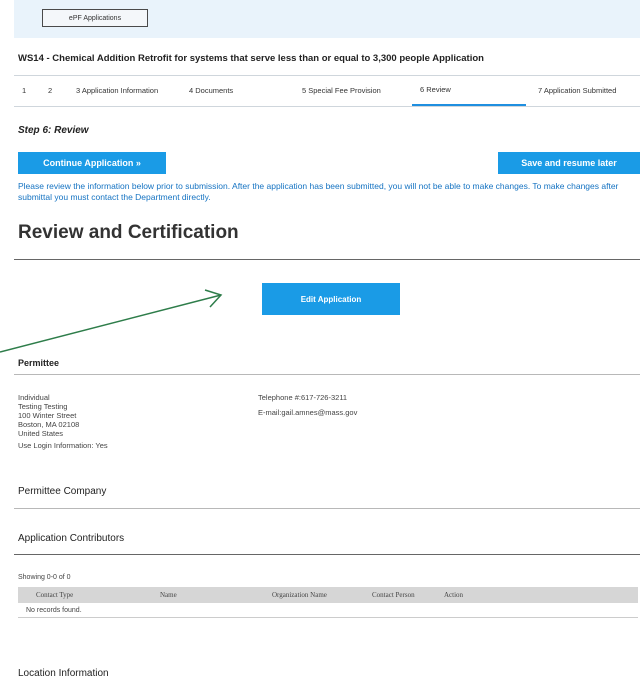 The width and height of the screenshot is (640, 694). I want to click on column-header: Contact Type, so click(89, 595).